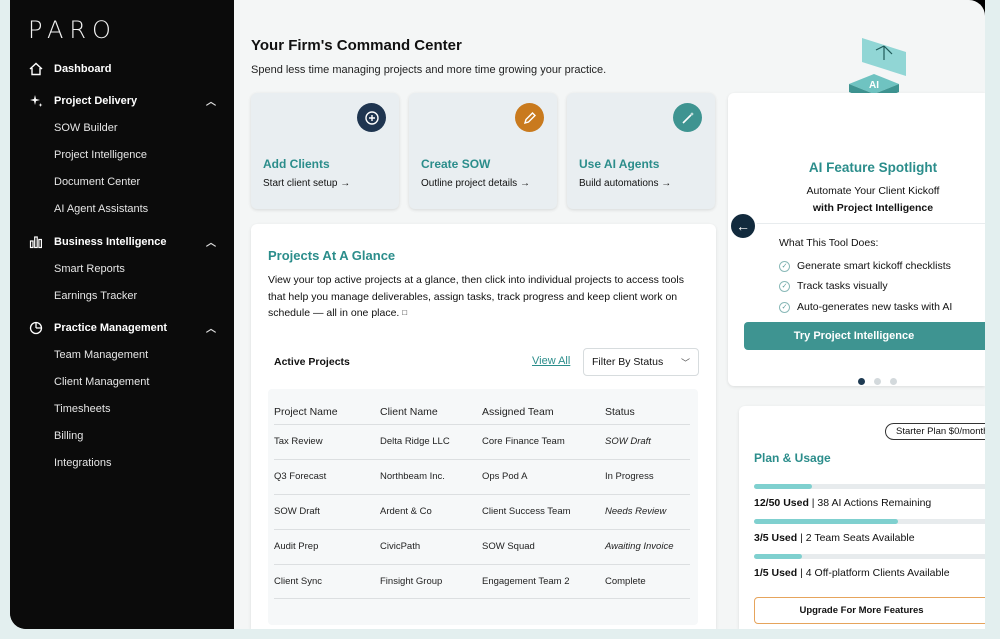 The image size is (1000, 639). What do you see at coordinates (792, 458) in the screenshot?
I see `plan-title: Plan & Usage` at bounding box center [792, 458].